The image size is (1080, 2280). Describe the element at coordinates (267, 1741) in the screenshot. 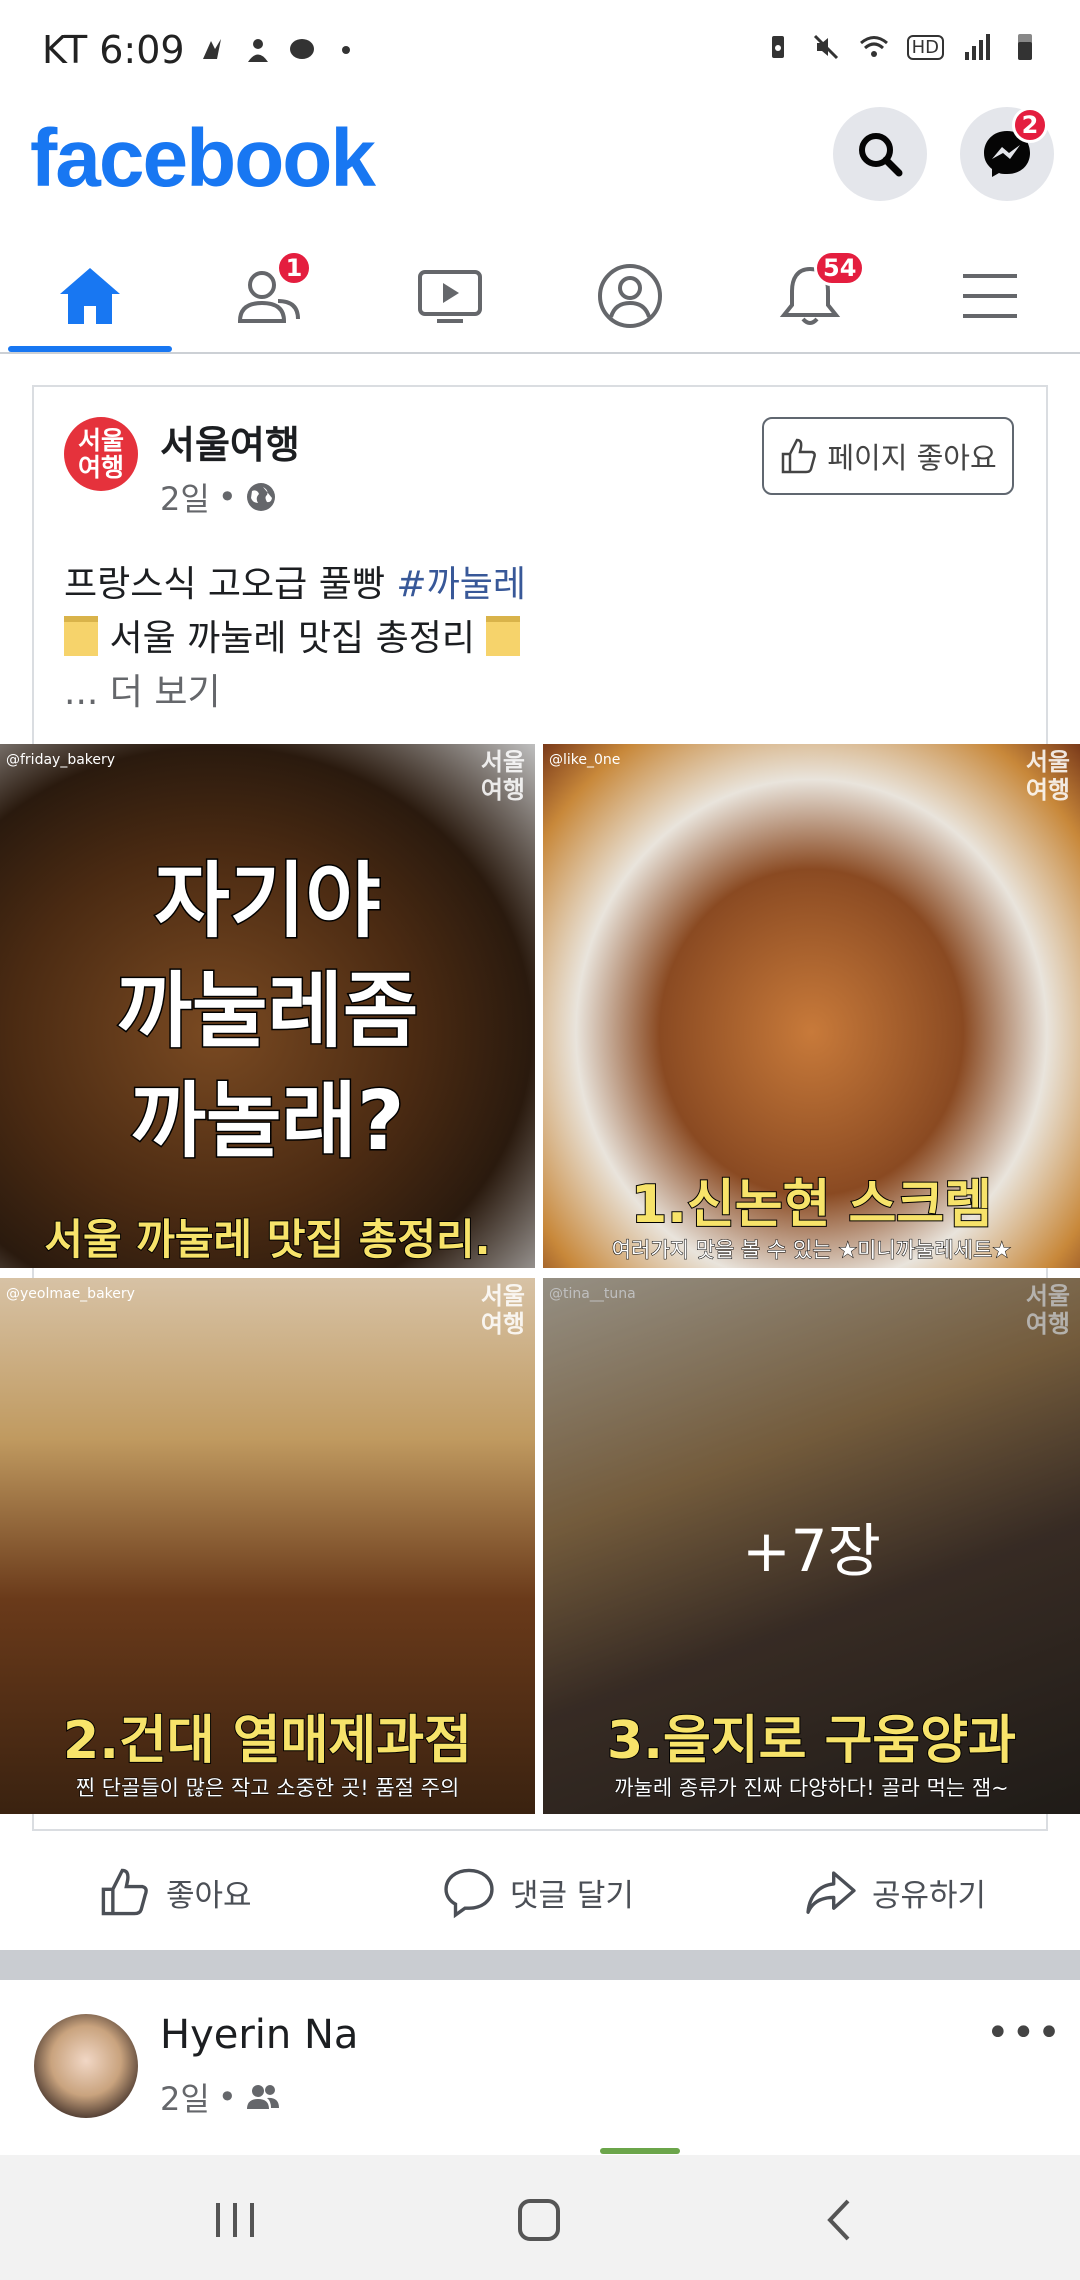

I see `photo-caption: 2.건대 열매제과점` at that location.